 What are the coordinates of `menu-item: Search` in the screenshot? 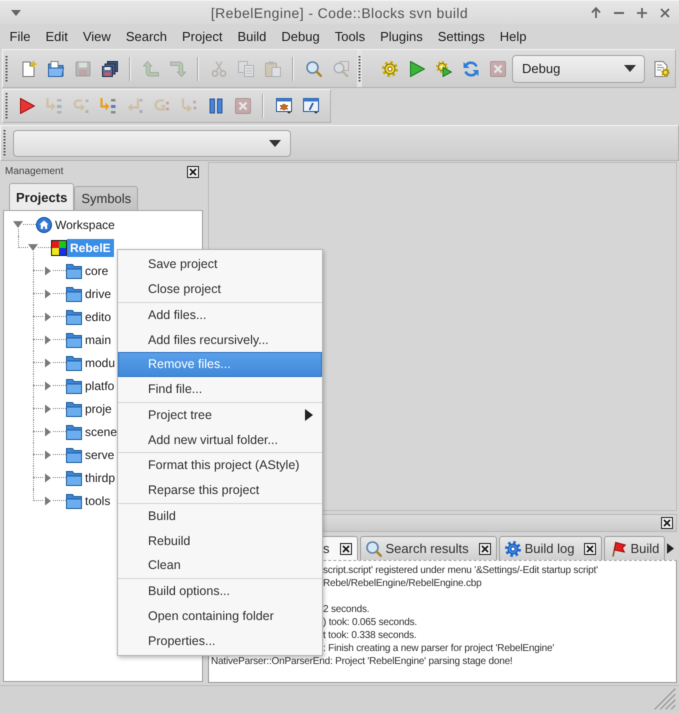 It's located at (146, 36).